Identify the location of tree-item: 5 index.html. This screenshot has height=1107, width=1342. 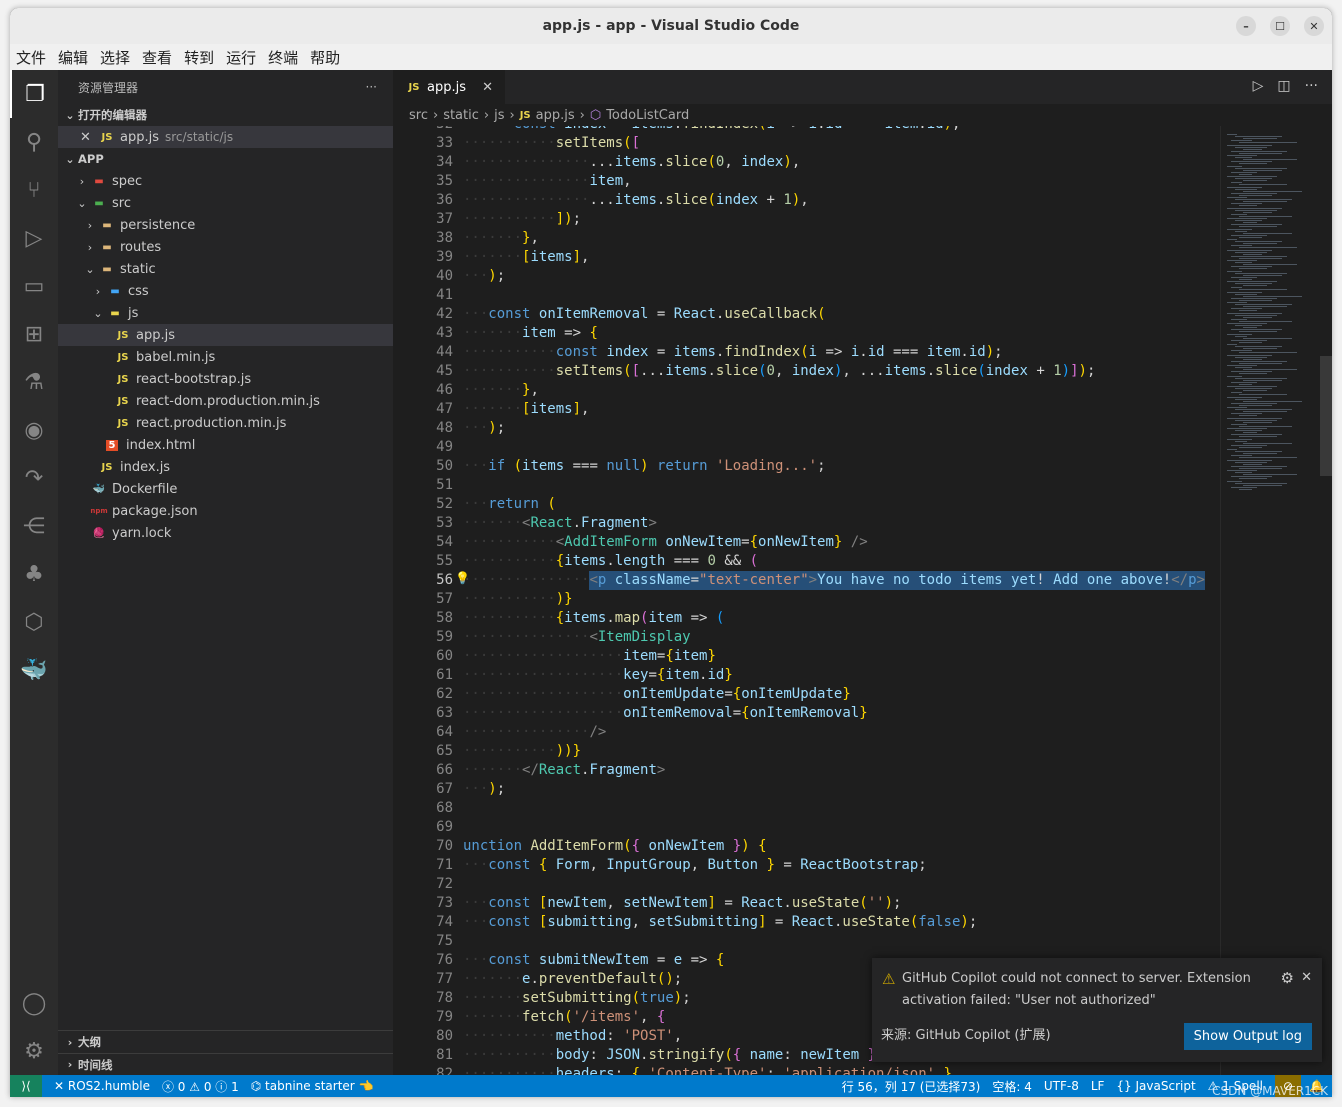
(225, 445).